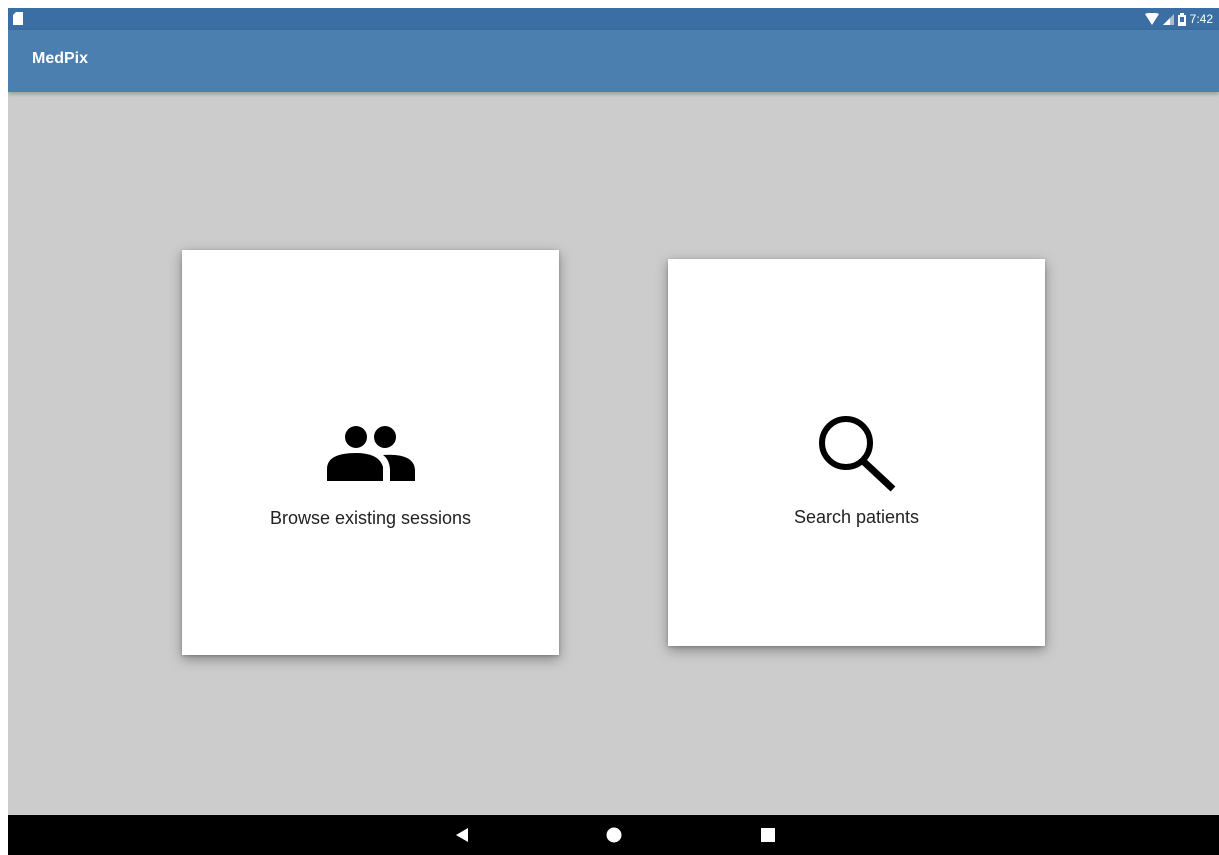 The image size is (1219, 855). What do you see at coordinates (18, 18) in the screenshot?
I see `sd-card-icon` at bounding box center [18, 18].